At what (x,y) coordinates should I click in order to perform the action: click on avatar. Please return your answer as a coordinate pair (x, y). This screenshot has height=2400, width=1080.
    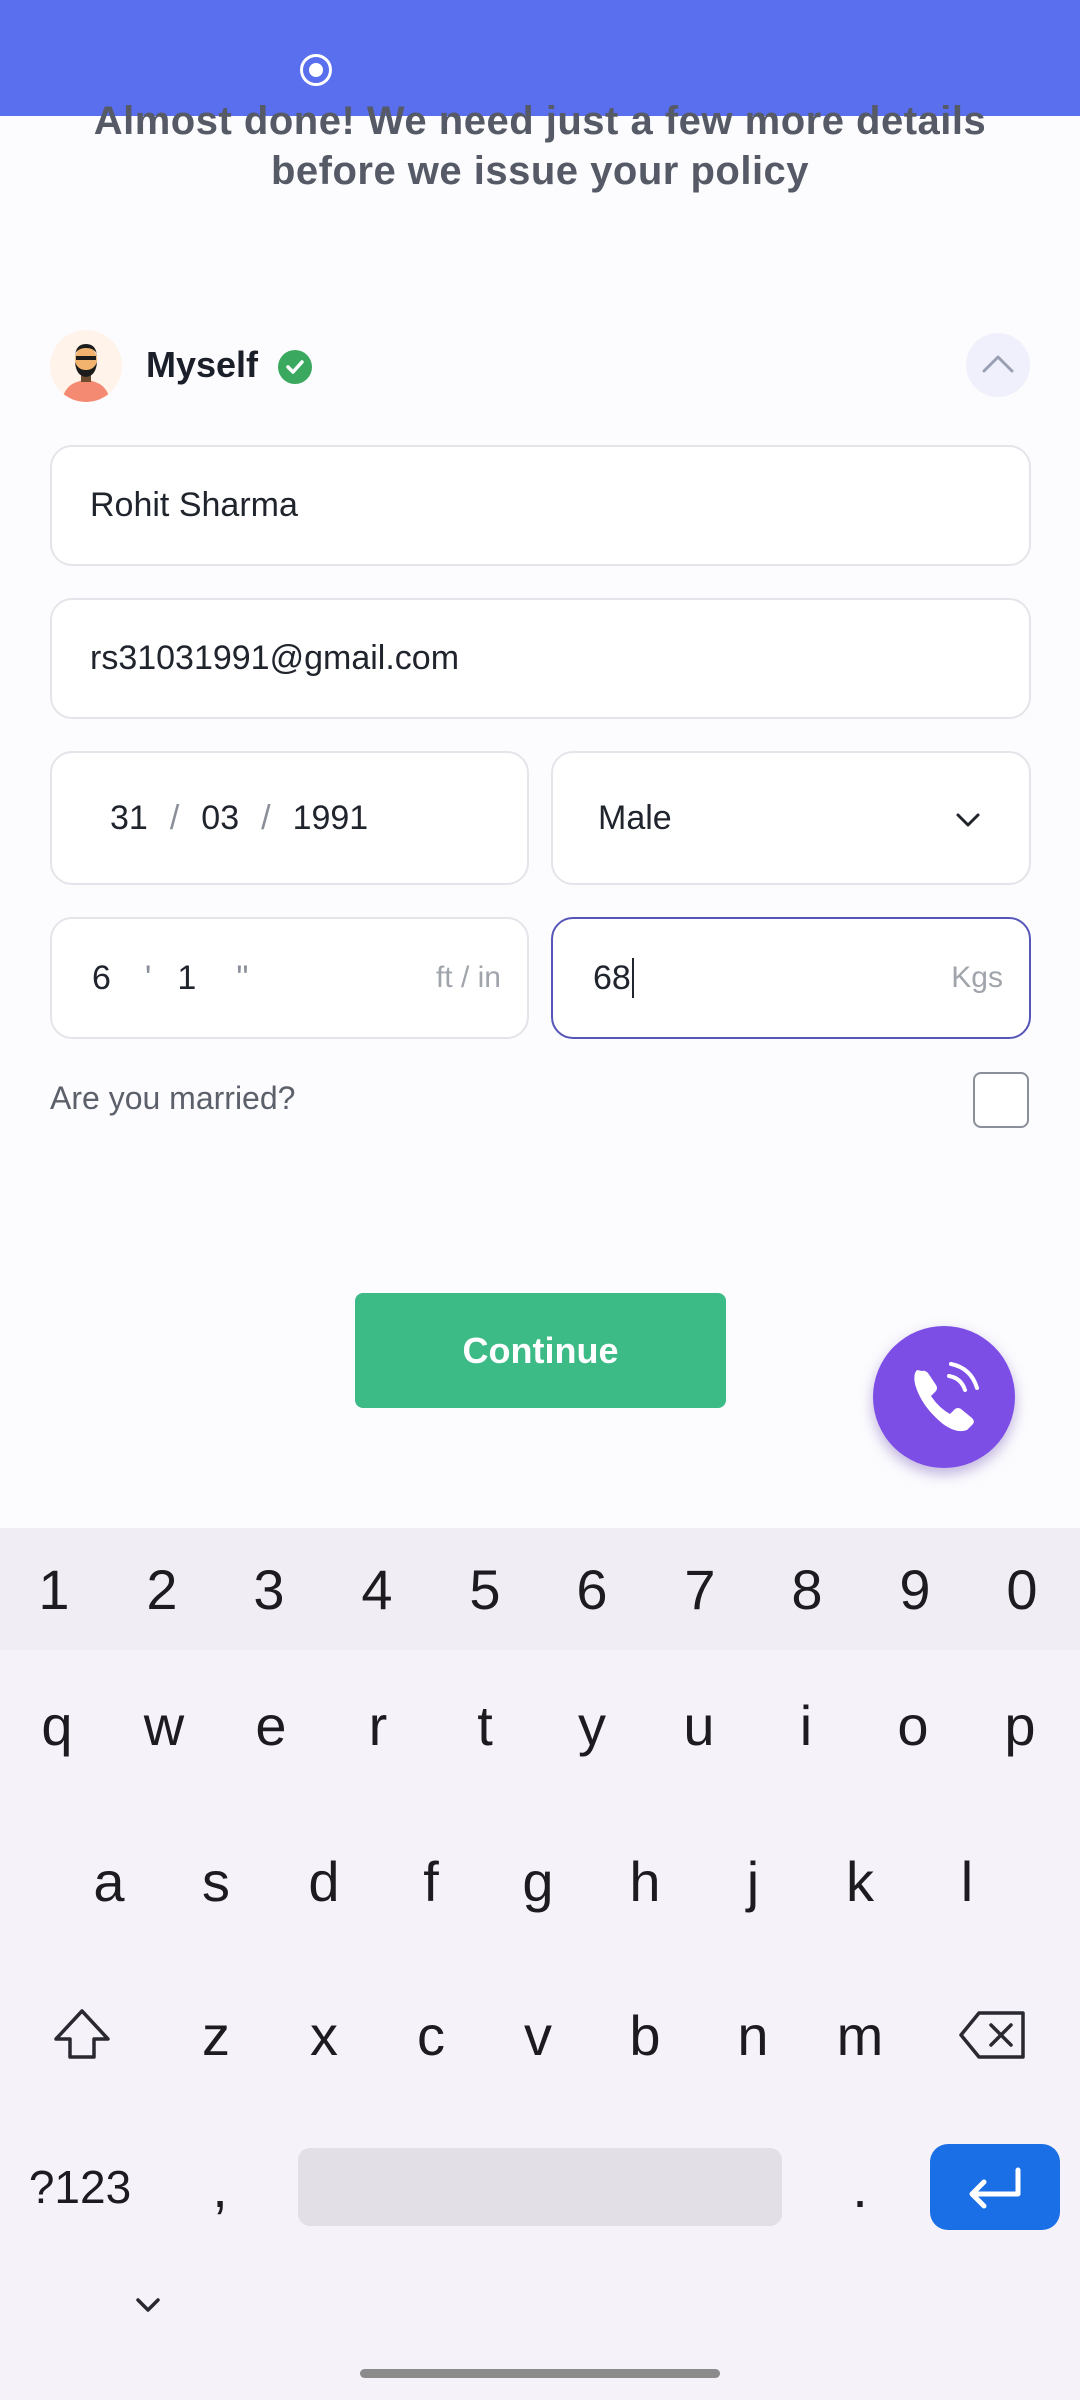
    Looking at the image, I should click on (86, 366).